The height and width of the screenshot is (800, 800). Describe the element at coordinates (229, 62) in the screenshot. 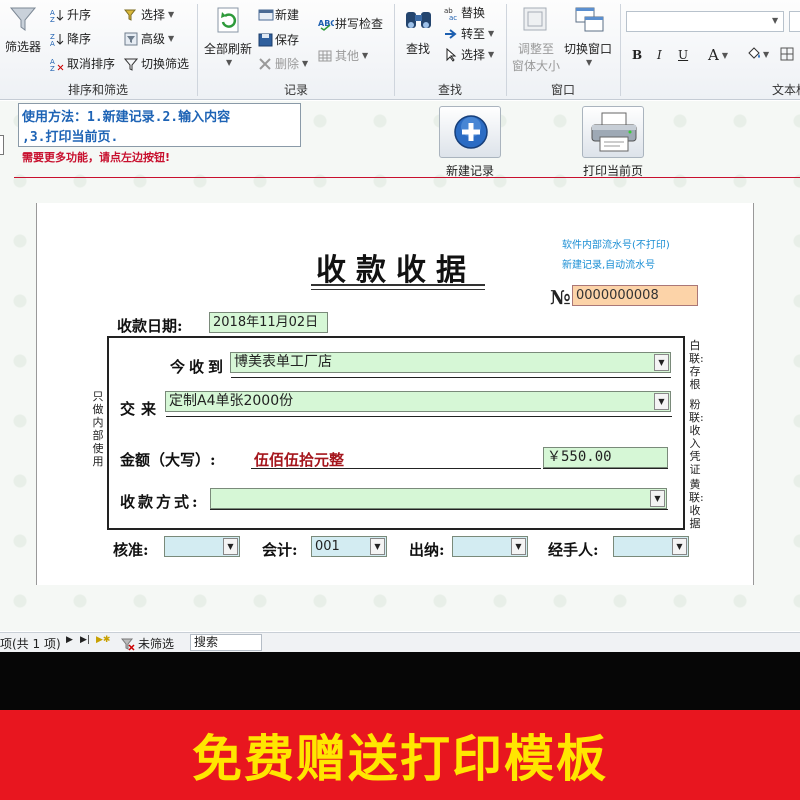

I see `refresh-dropdown-arrow: ▼` at that location.